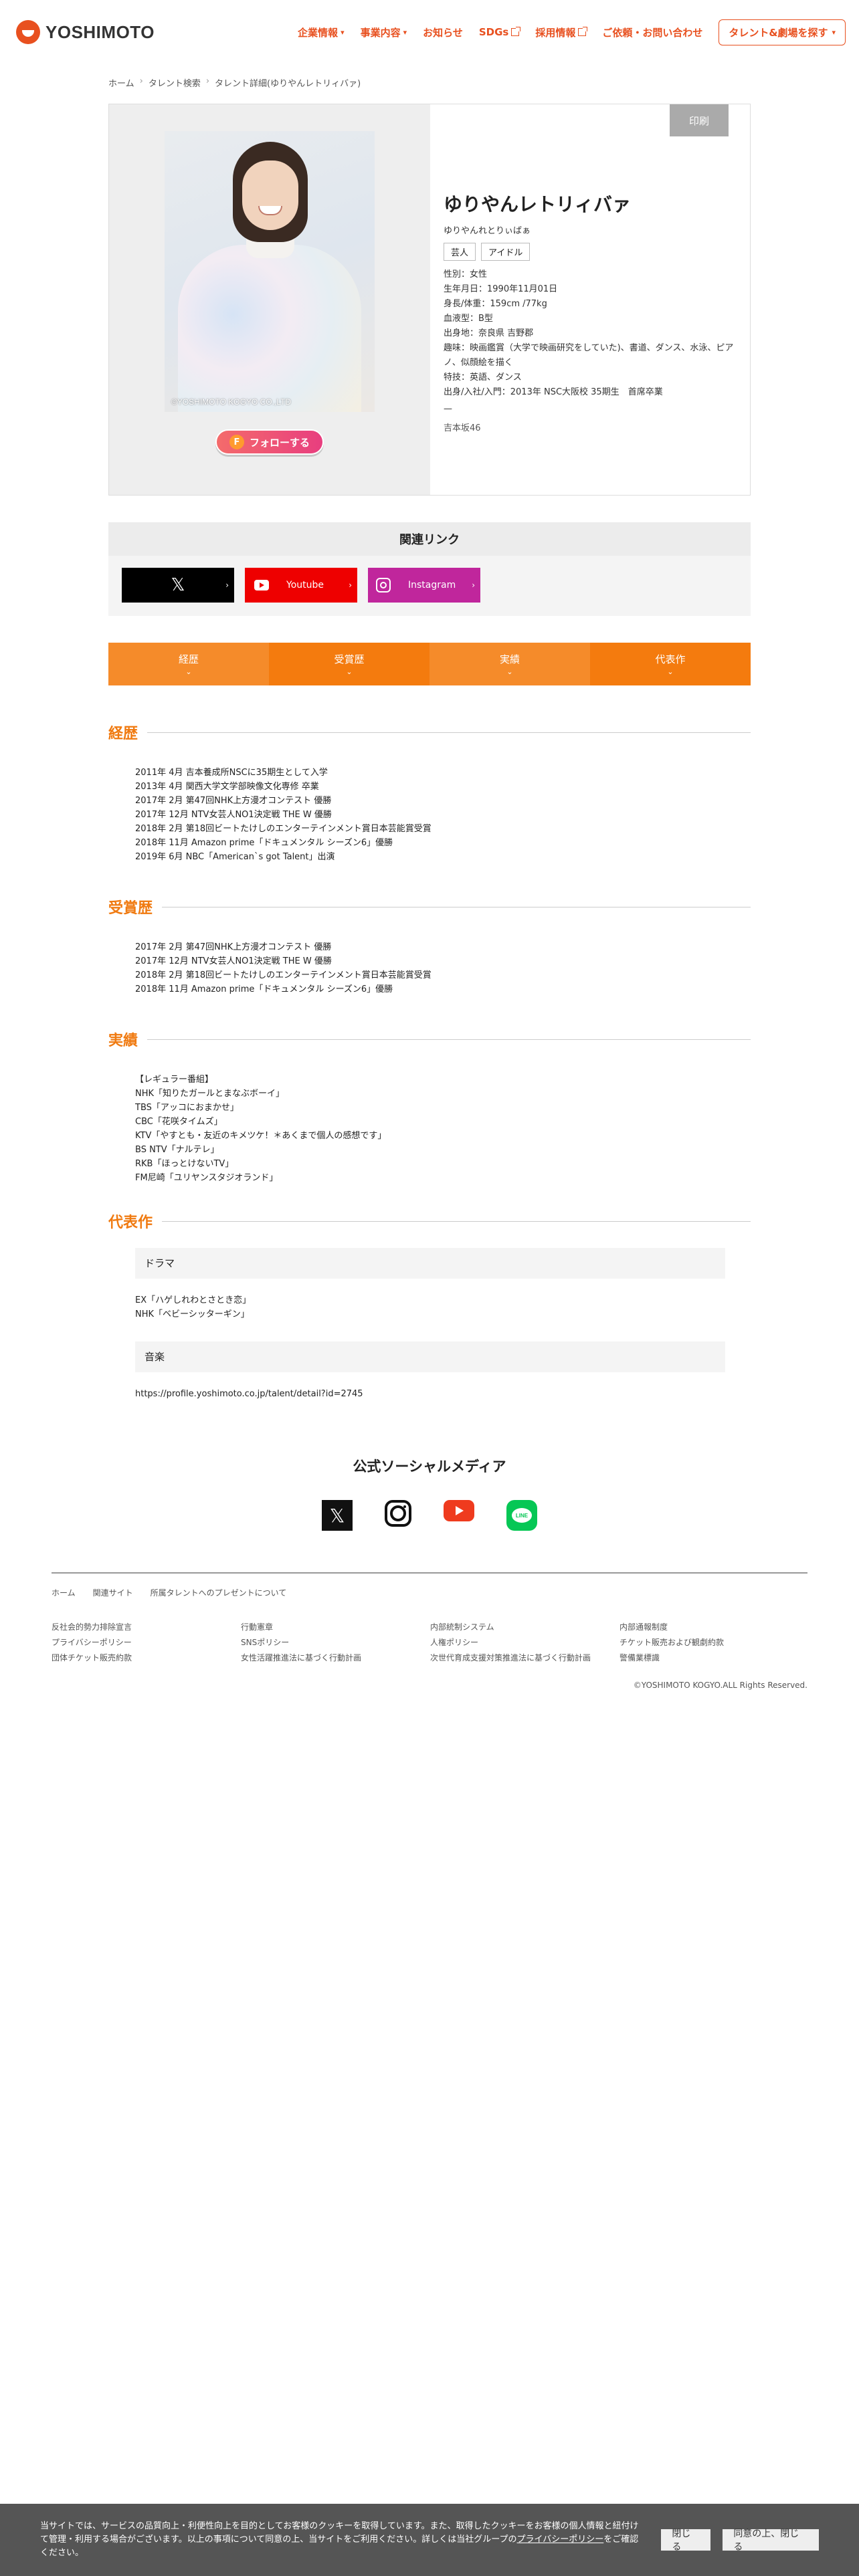 Image resolution: width=859 pixels, height=2576 pixels. I want to click on social-icons: 𝕏 LINE, so click(429, 1515).